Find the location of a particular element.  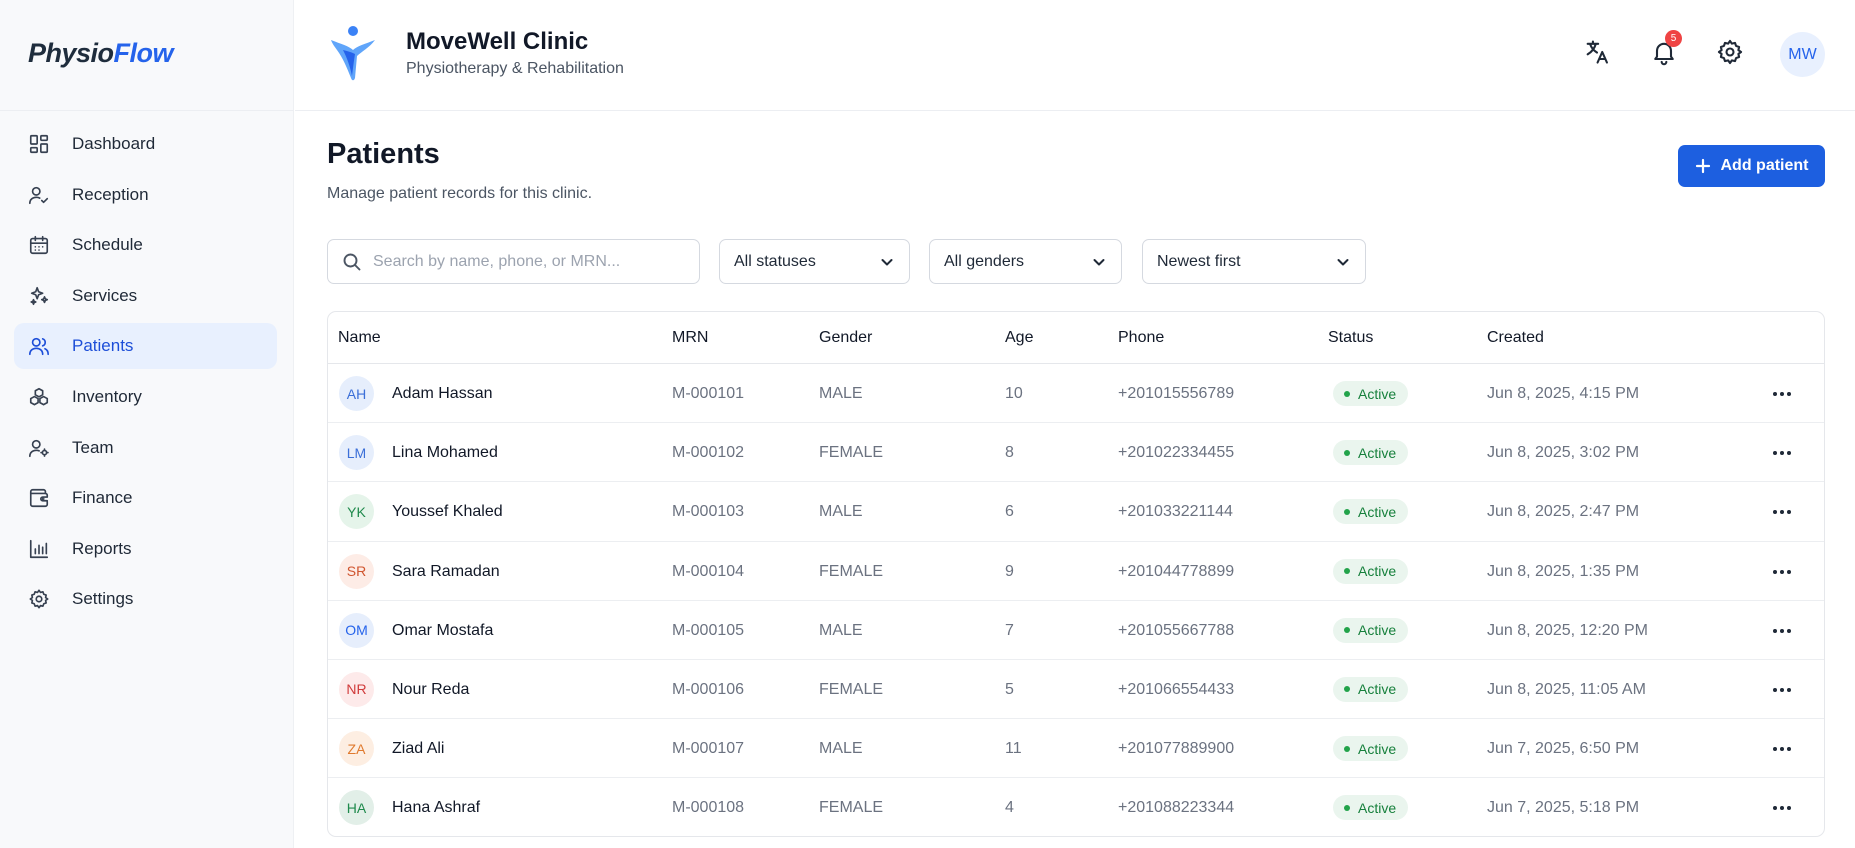

sort-select: Newest first is located at coordinates (1254, 261).